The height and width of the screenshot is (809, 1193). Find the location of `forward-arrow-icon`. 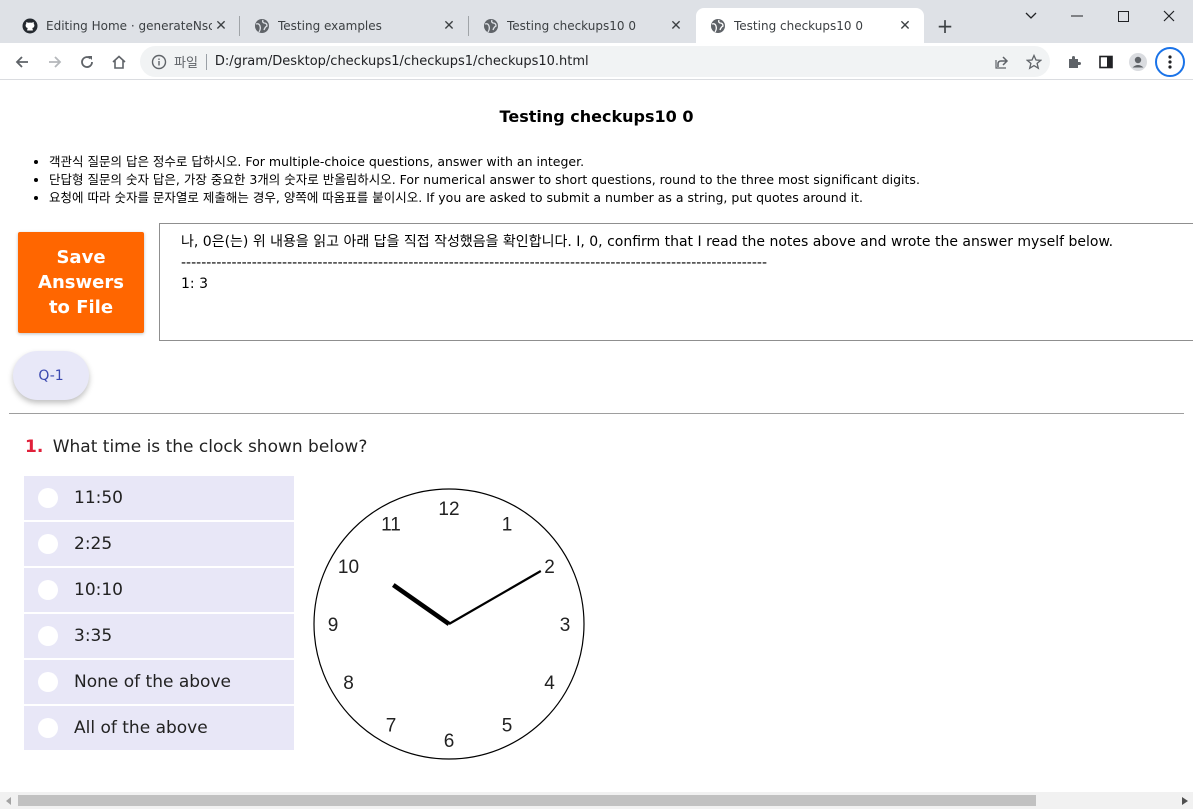

forward-arrow-icon is located at coordinates (55, 62).